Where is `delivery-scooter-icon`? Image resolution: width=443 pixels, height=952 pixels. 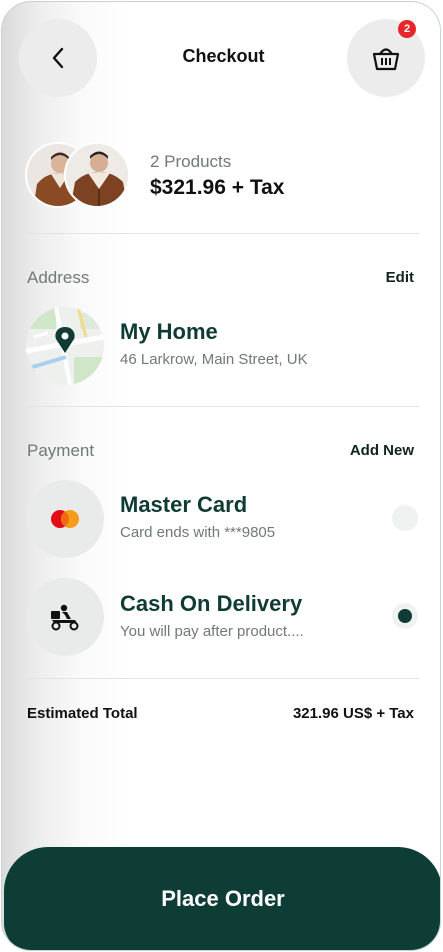 delivery-scooter-icon is located at coordinates (65, 617).